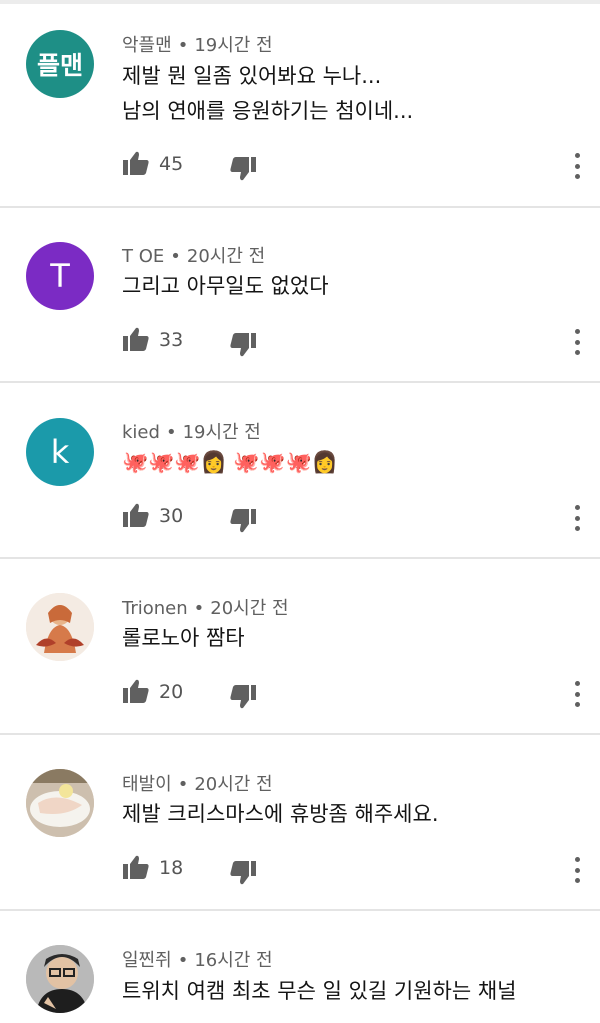 The width and height of the screenshot is (600, 1023). I want to click on person-photo-avatar-icon, so click(60, 979).